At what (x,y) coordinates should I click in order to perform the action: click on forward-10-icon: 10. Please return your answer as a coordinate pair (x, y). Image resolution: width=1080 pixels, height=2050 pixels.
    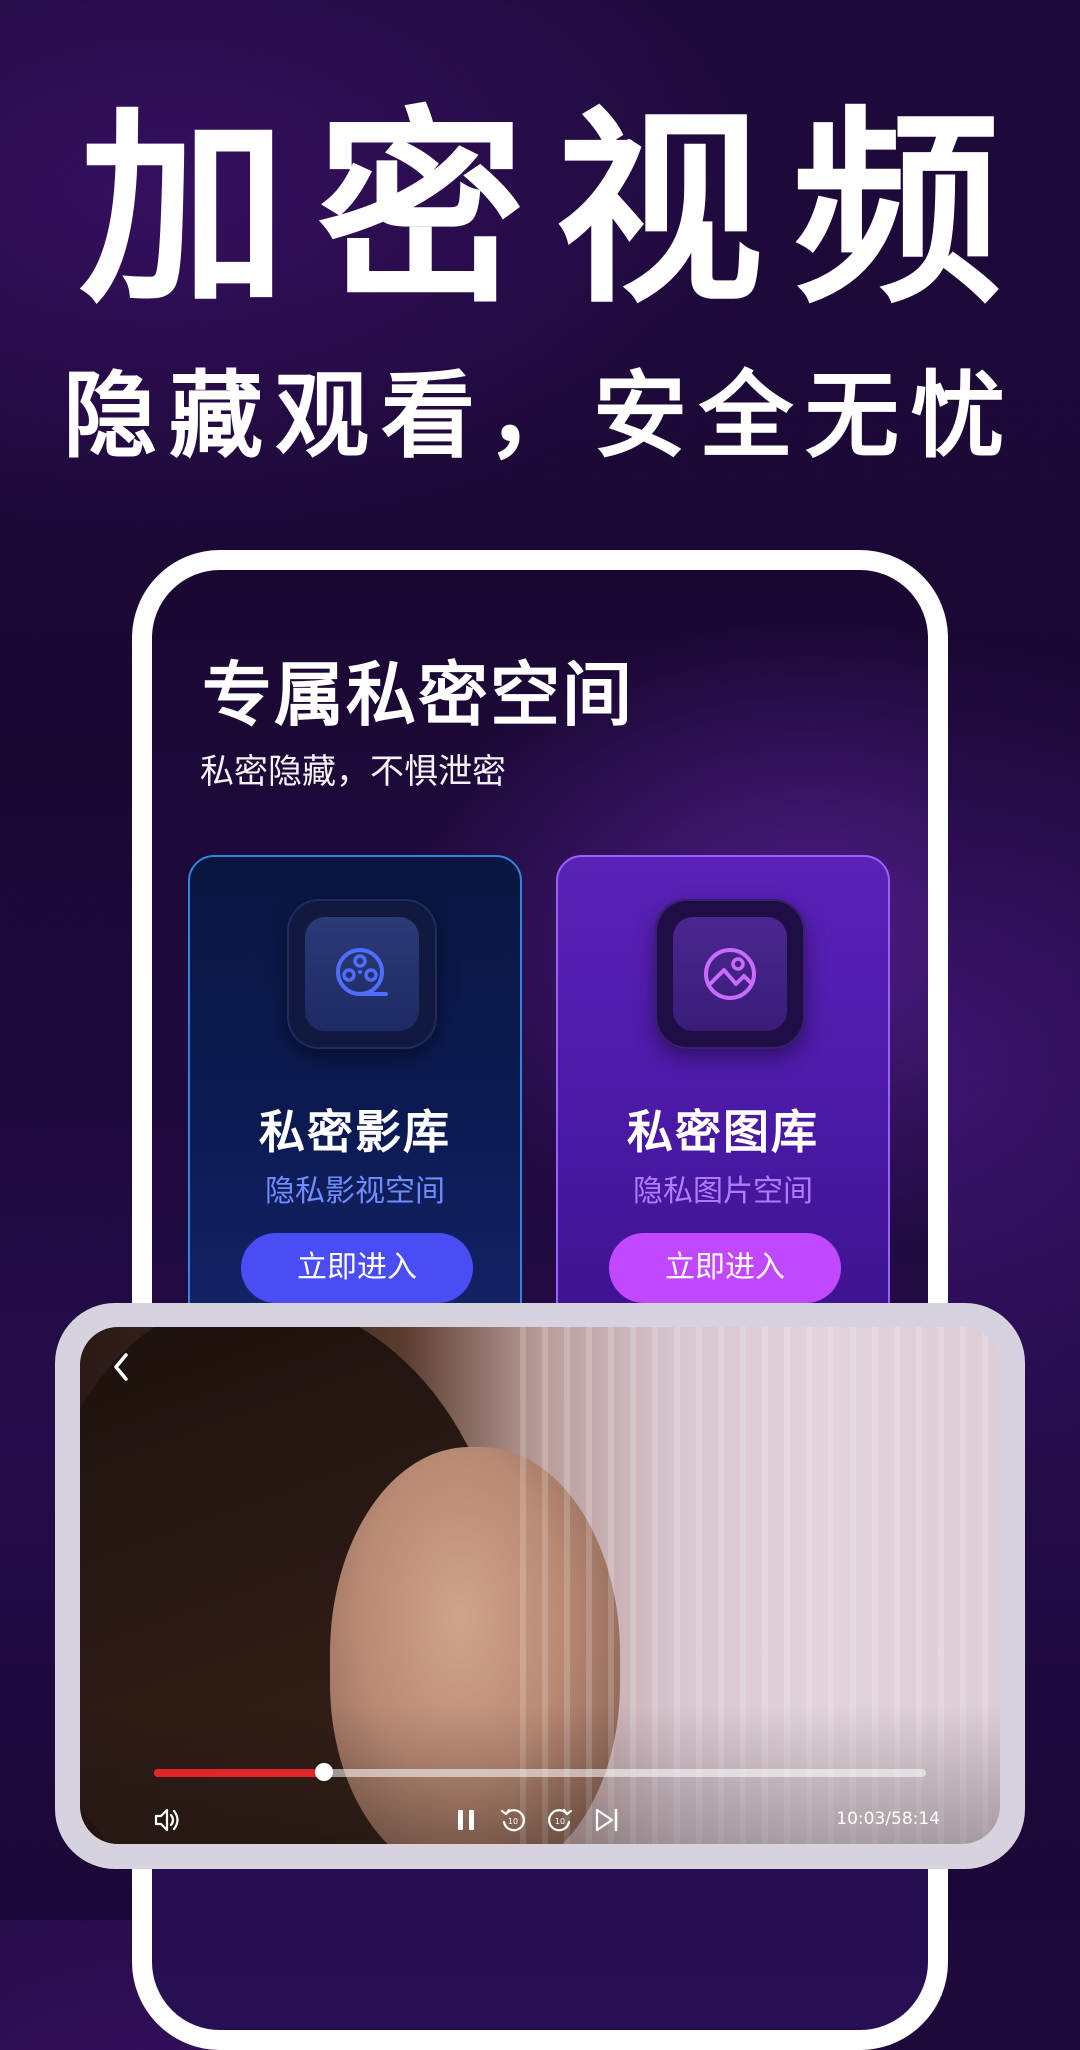
    Looking at the image, I should click on (560, 1820).